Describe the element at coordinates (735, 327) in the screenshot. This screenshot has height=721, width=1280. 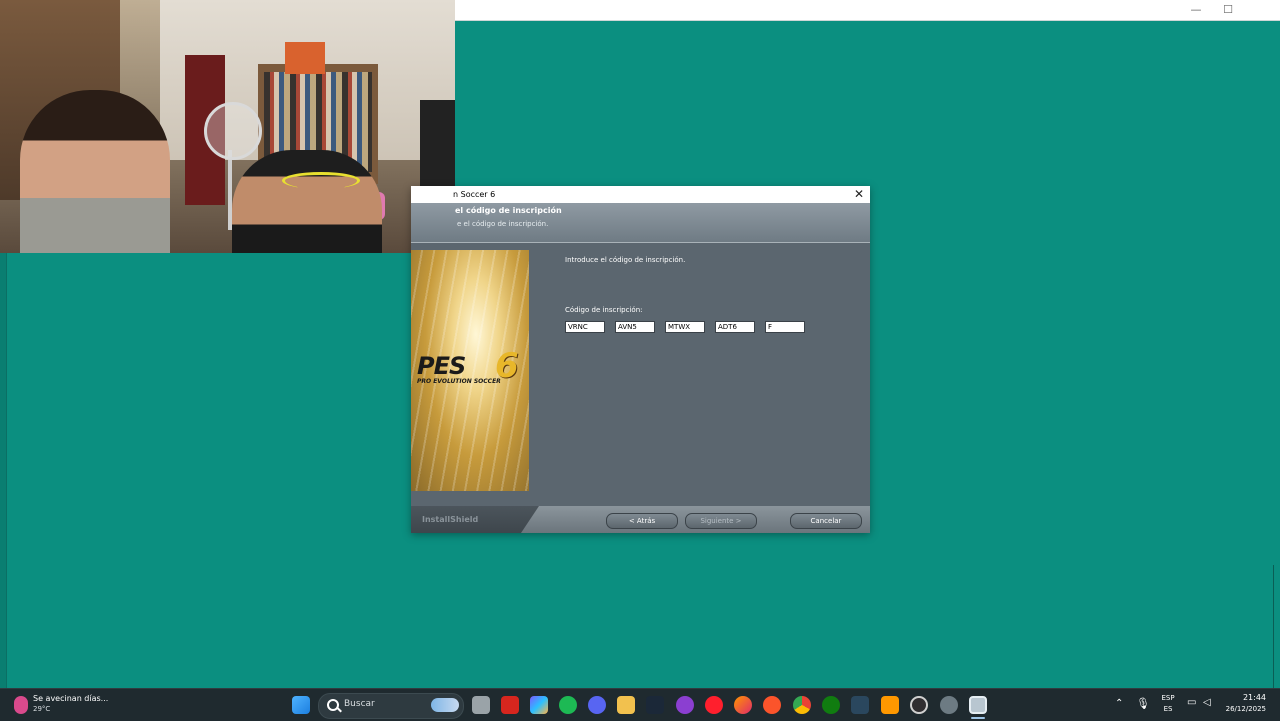
I see `code-field-4: ADT6` at that location.